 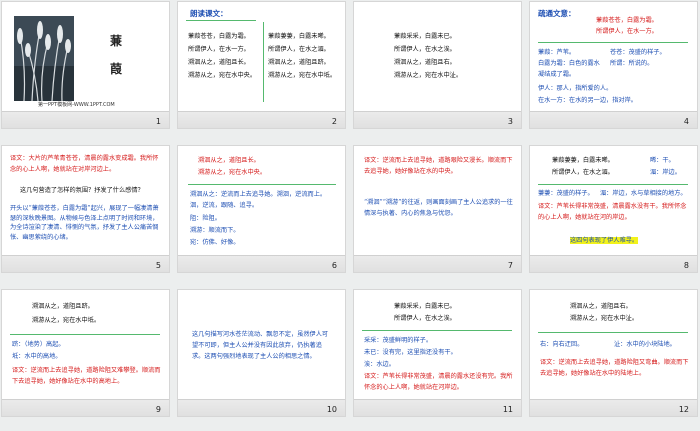 I want to click on question-text: 这几句营造了怎样的氛围？抒发了什么感情？, so click(x=82, y=190).